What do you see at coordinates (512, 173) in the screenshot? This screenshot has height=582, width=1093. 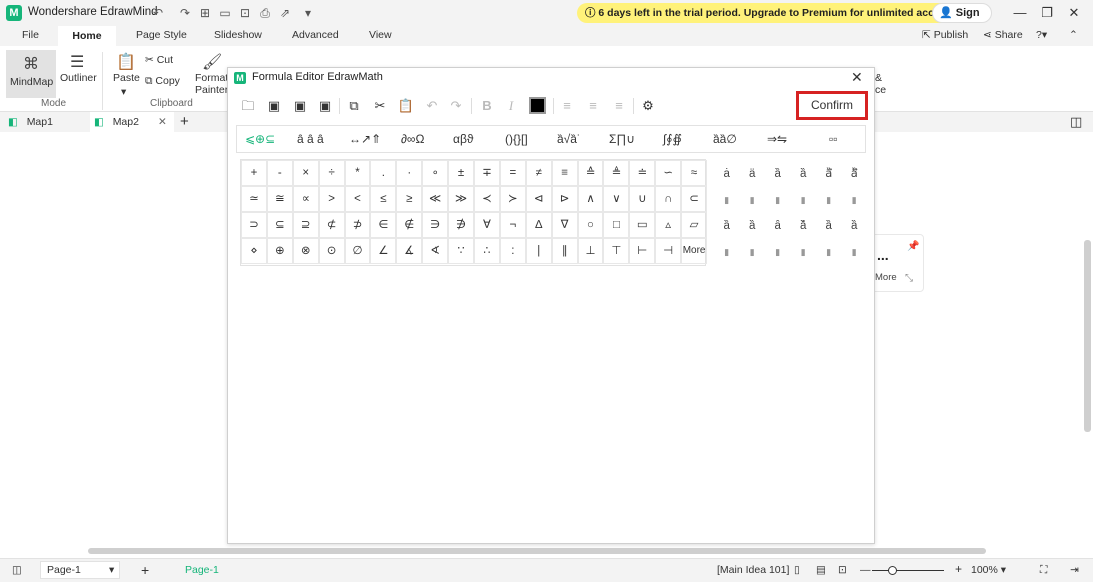 I see `symbol-button: =` at bounding box center [512, 173].